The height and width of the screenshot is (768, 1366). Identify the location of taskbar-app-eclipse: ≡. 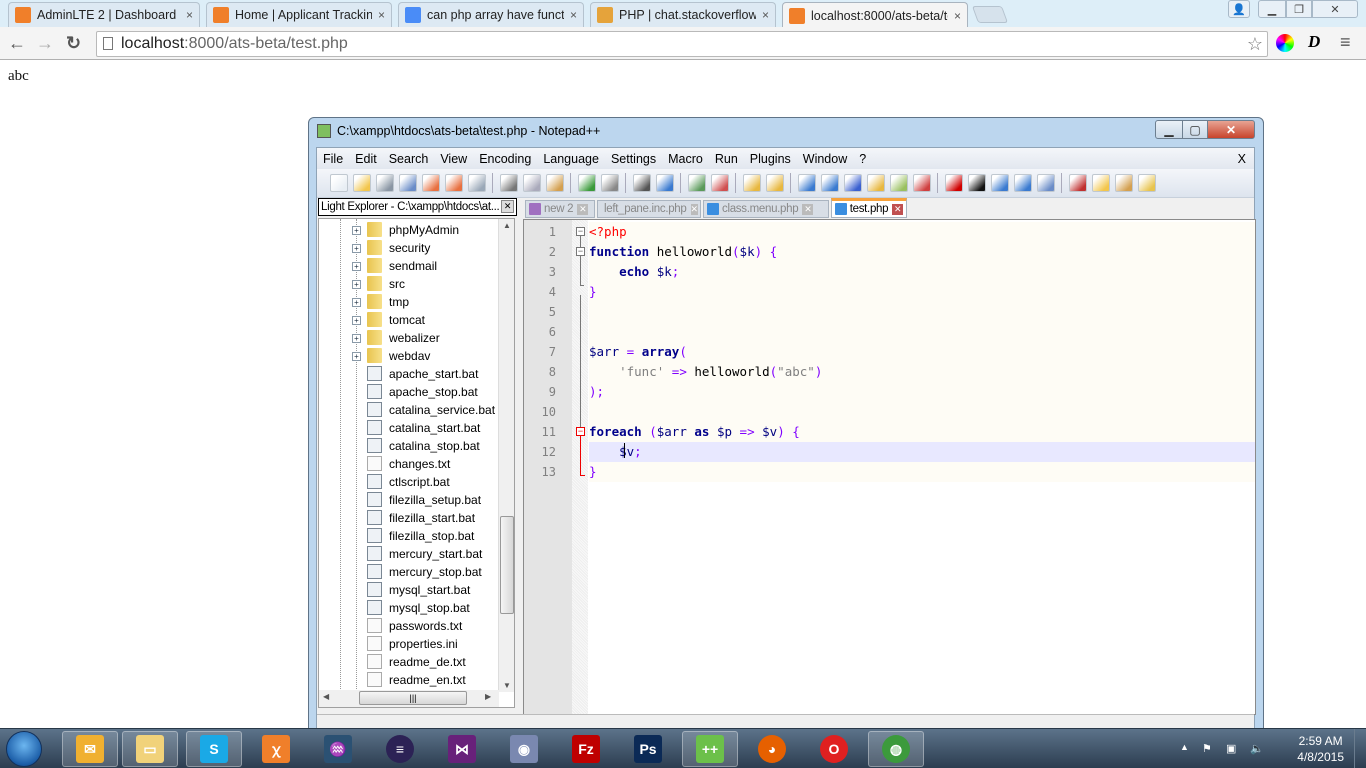
(400, 749).